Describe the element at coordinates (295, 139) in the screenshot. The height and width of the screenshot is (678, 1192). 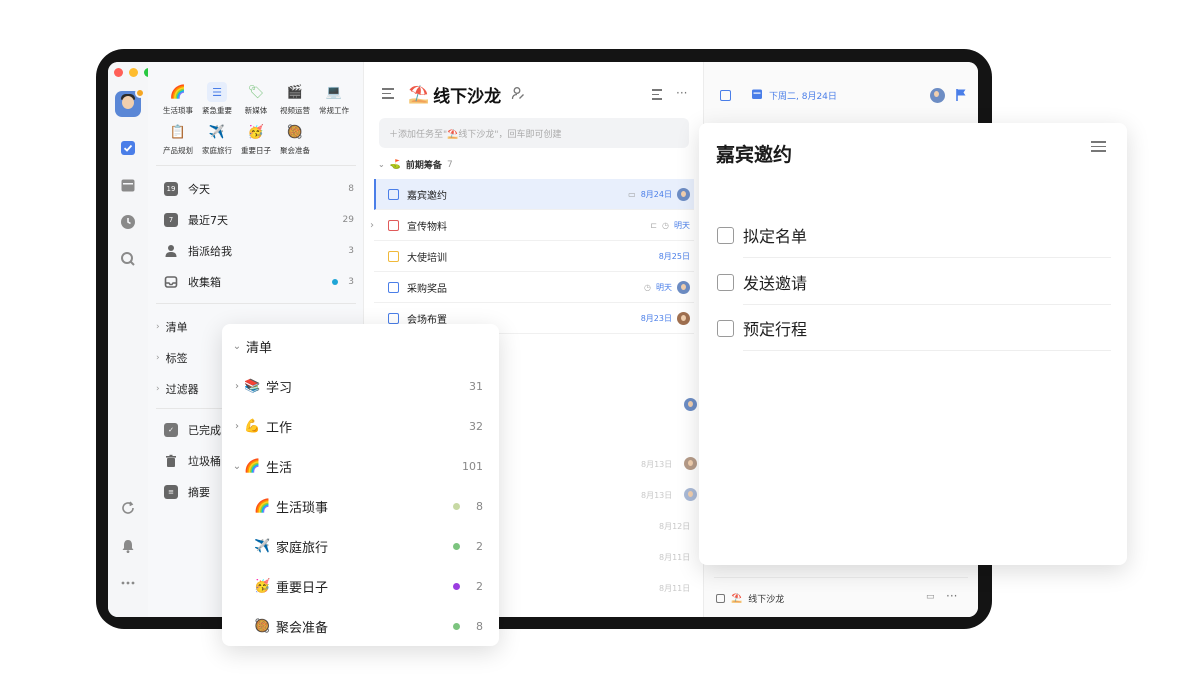
I see `shortcut-party-prep: 🥘 聚会准备` at that location.